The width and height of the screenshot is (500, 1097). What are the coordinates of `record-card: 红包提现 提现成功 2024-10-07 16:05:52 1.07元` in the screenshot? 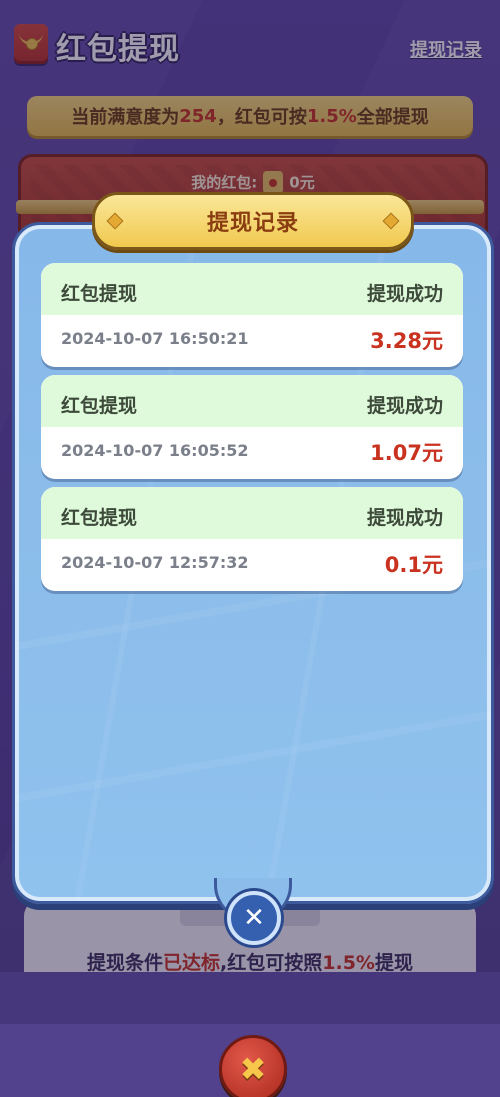 It's located at (252, 427).